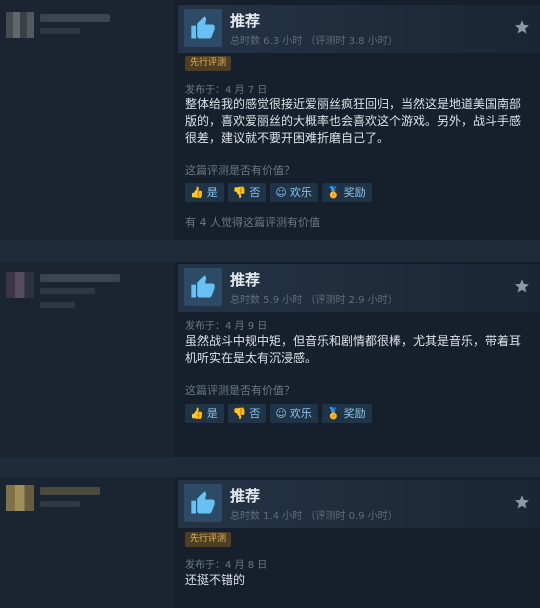 The width and height of the screenshot is (540, 608). I want to click on found-helpful-count: 有 4 人觉得这篇评测有价值, so click(252, 222).